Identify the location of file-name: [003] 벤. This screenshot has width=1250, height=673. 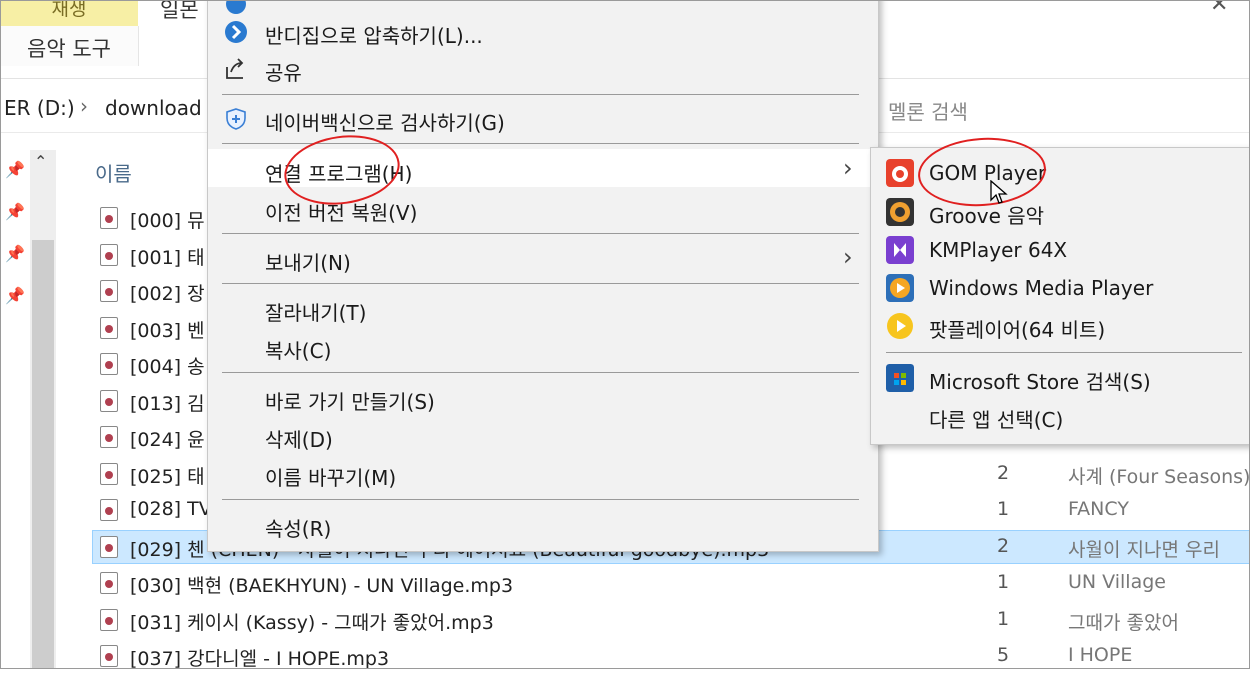
(167, 331).